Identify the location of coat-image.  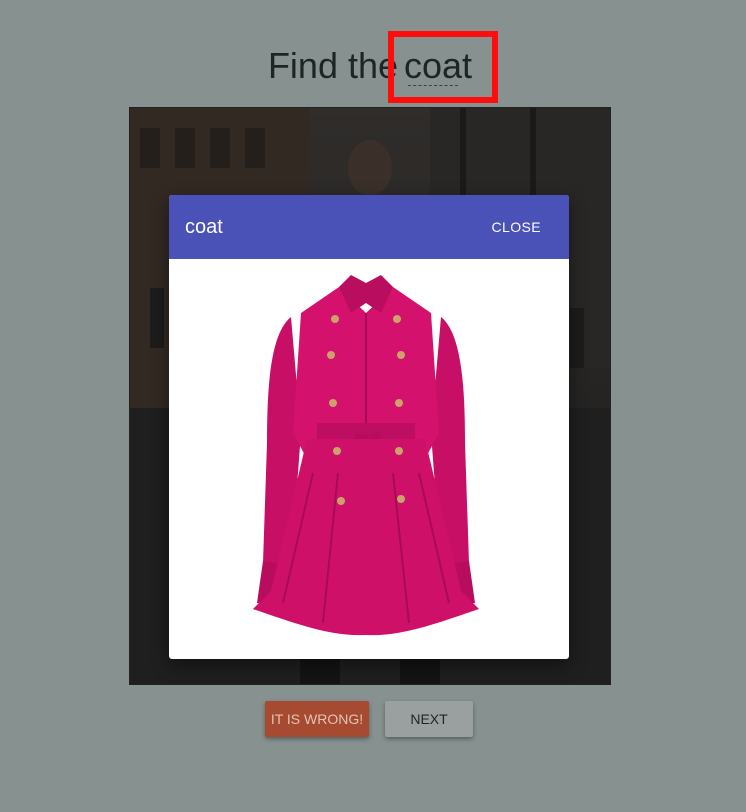
(366, 455).